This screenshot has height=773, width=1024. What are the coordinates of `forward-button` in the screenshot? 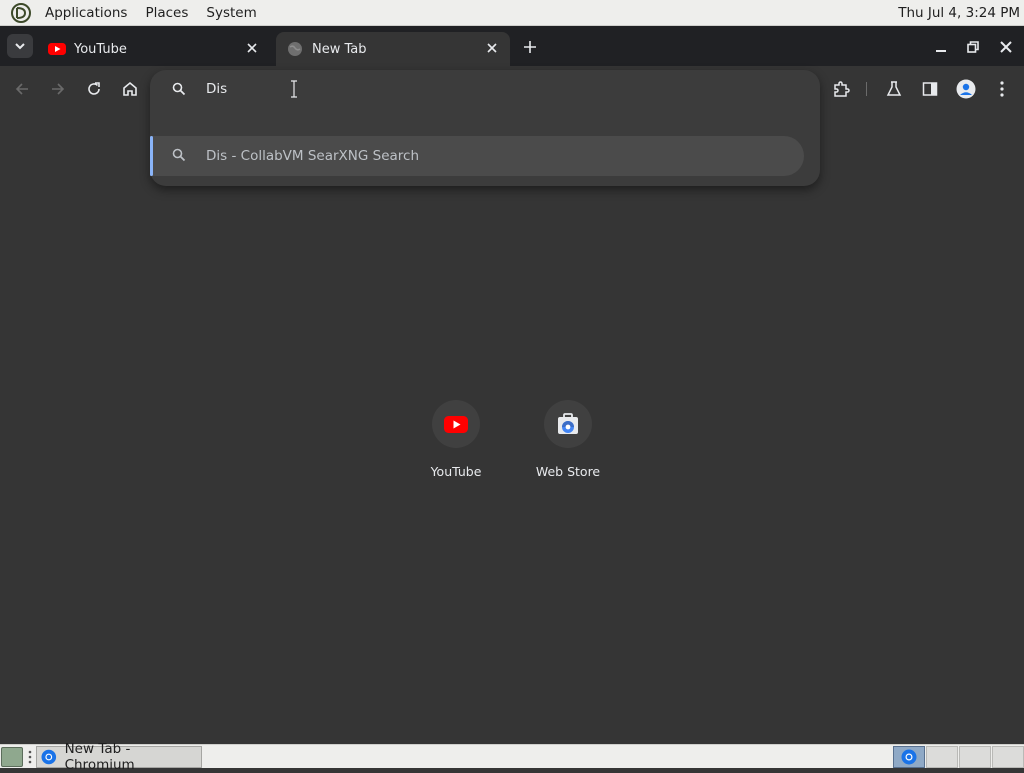 It's located at (58, 89).